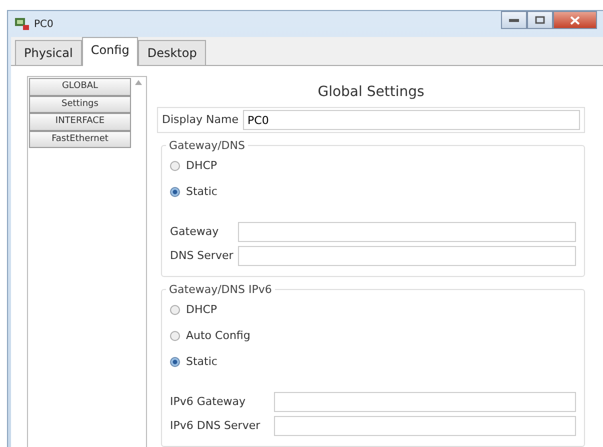 The width and height of the screenshot is (603, 447). I want to click on sidebar-item: GLOBAL, so click(80, 87).